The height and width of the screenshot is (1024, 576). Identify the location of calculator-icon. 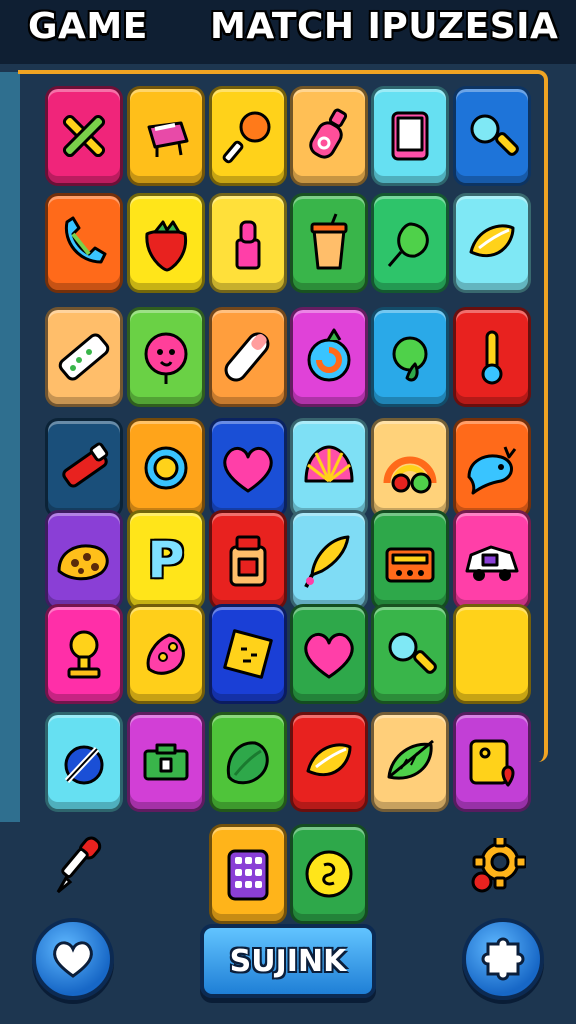
(248, 875).